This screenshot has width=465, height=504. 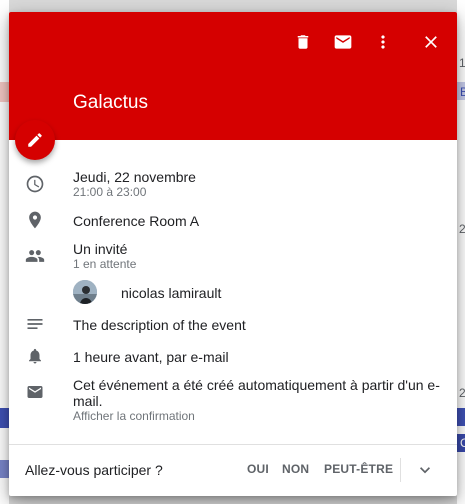 What do you see at coordinates (151, 357) in the screenshot?
I see `event-reminder: 1 heure avant, par e-mail` at bounding box center [151, 357].